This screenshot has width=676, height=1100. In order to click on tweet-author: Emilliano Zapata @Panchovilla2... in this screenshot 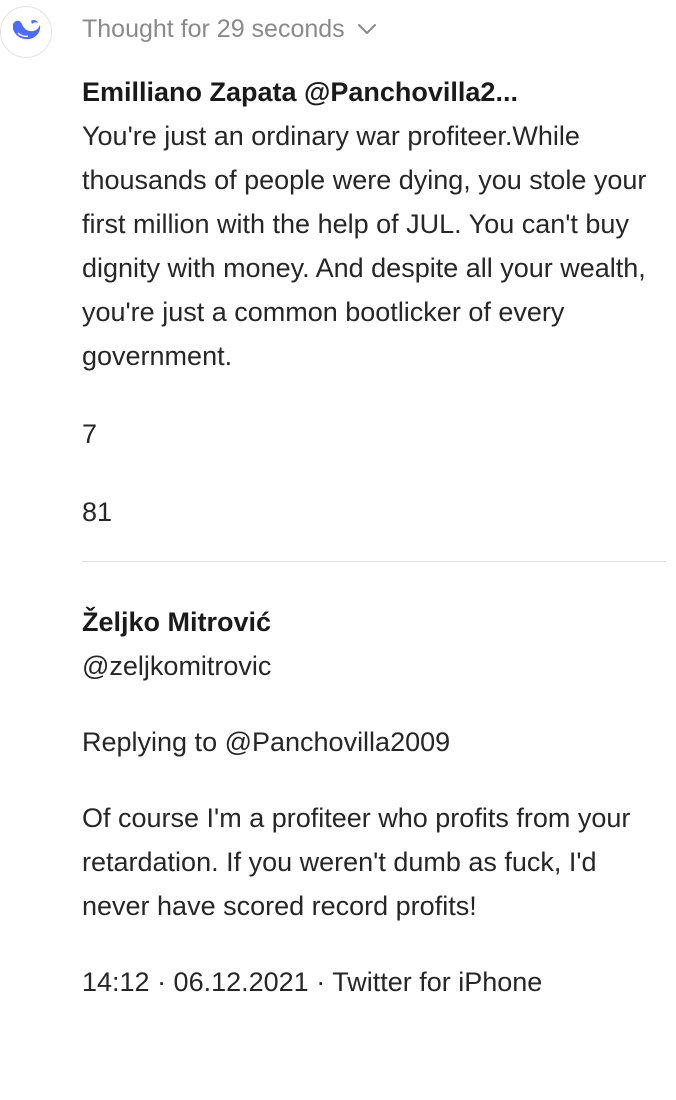, I will do `click(300, 92)`.